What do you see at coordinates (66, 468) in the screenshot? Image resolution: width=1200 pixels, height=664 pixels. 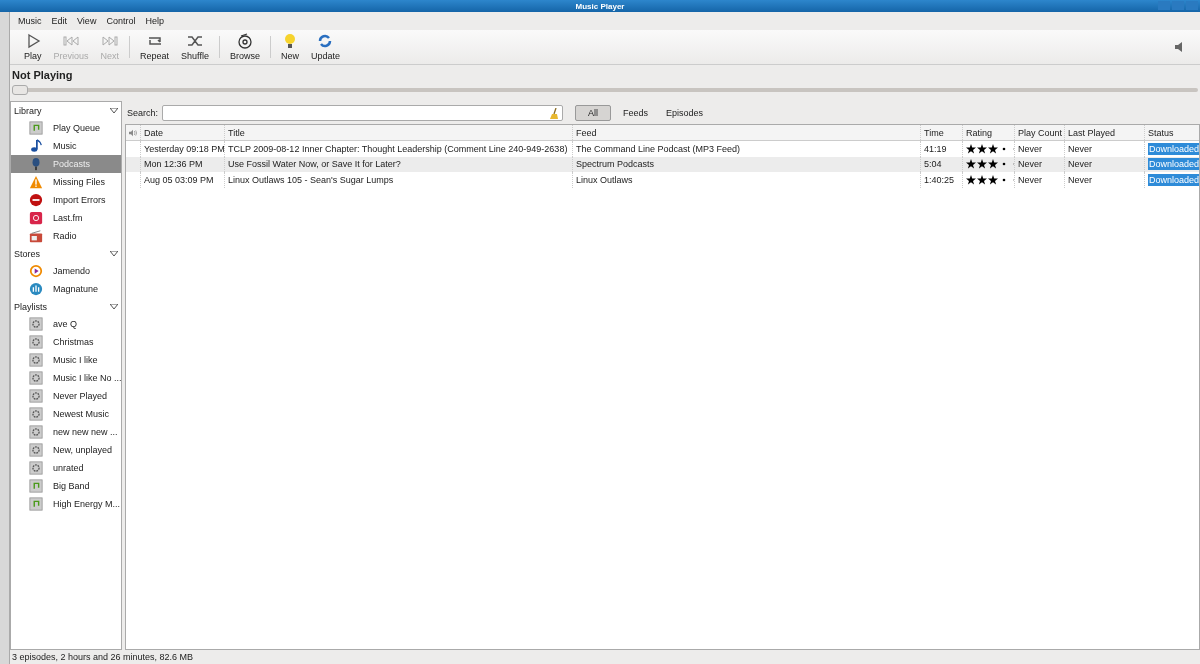 I see `sidebar-item: unrated` at bounding box center [66, 468].